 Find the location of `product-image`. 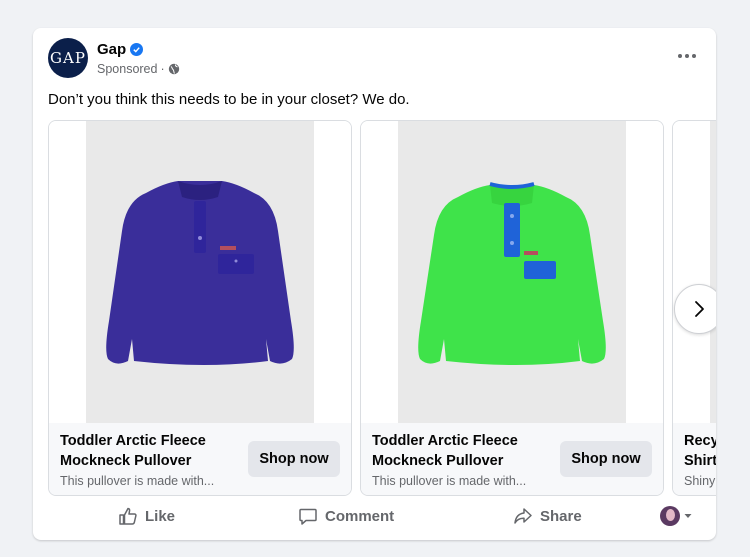

product-image is located at coordinates (694, 272).